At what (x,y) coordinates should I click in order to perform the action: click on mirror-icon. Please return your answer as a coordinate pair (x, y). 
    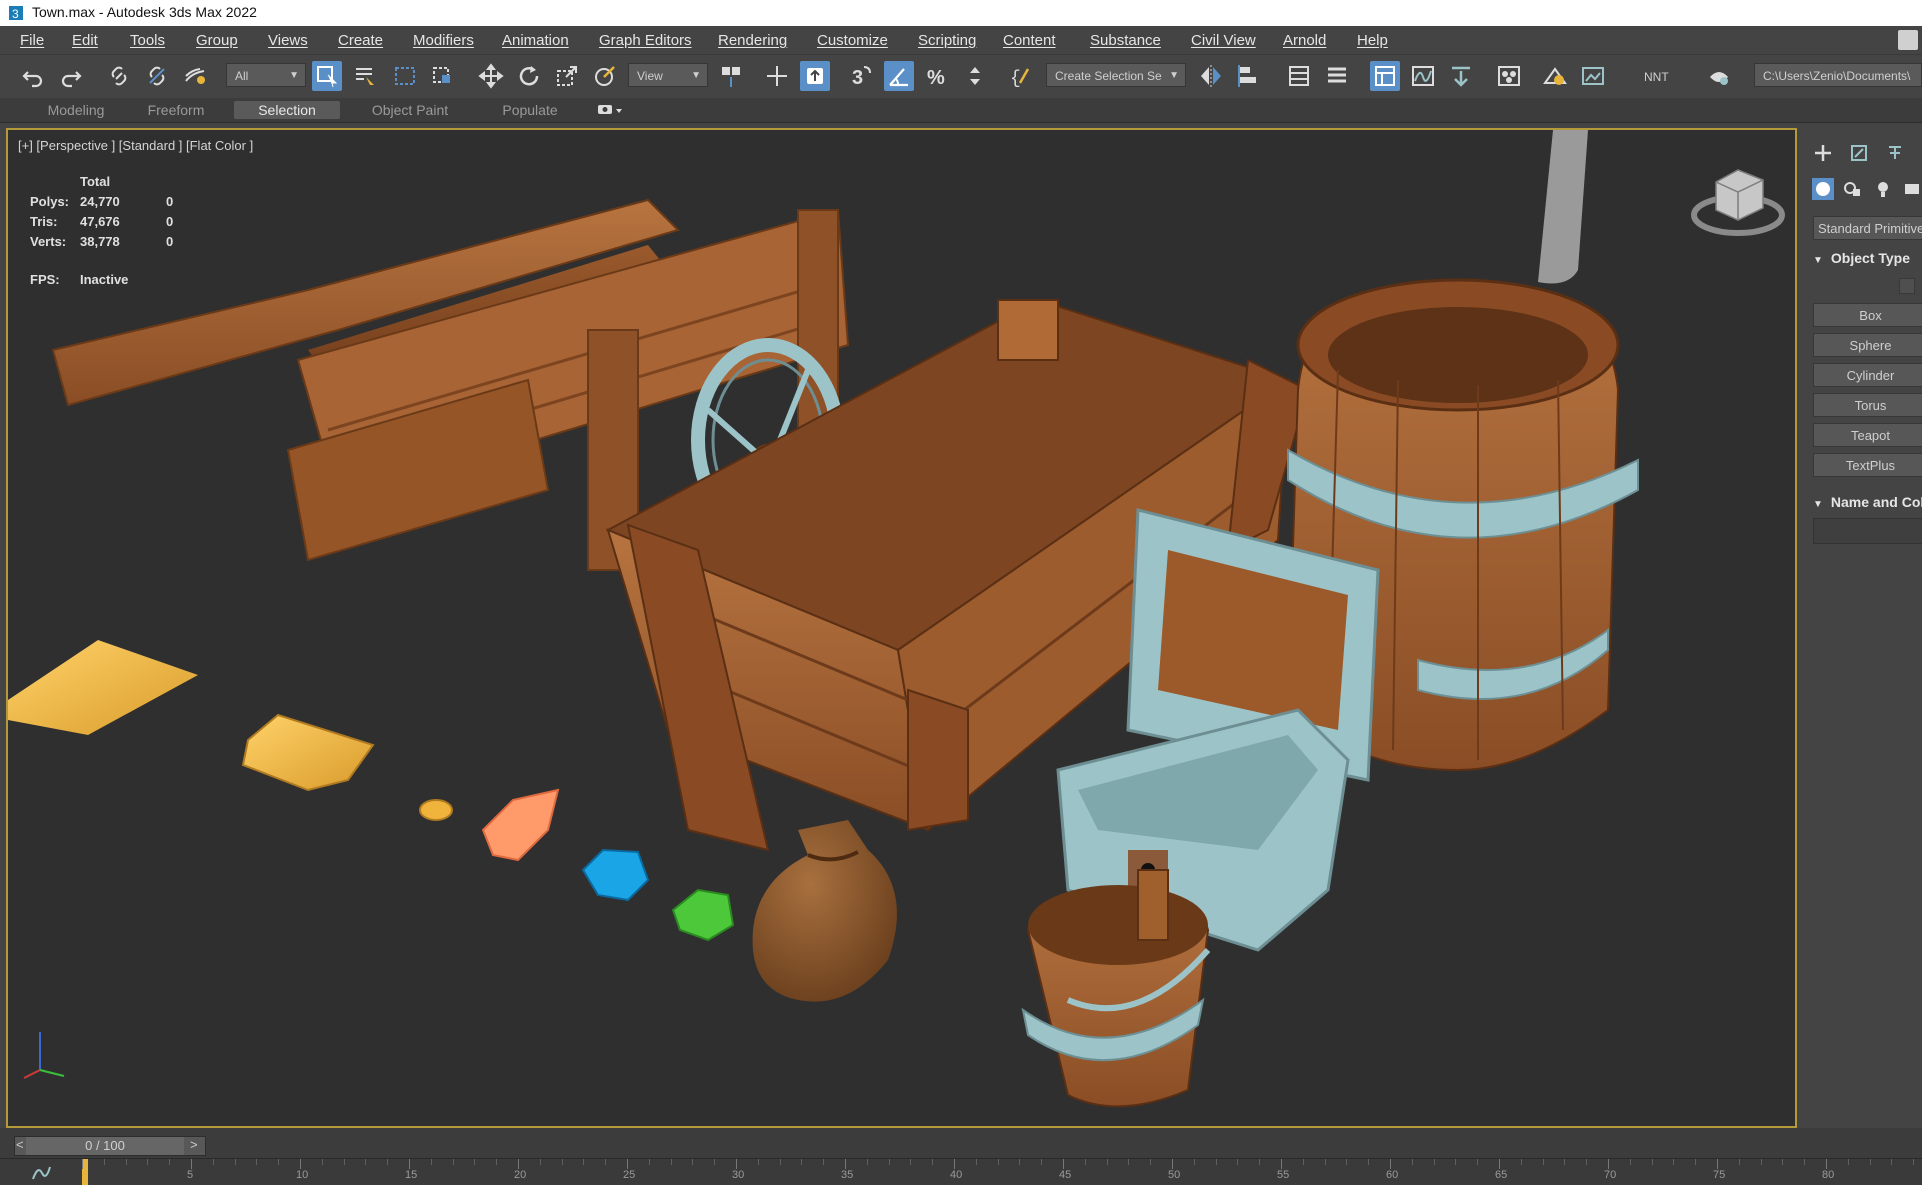
    Looking at the image, I should click on (1211, 76).